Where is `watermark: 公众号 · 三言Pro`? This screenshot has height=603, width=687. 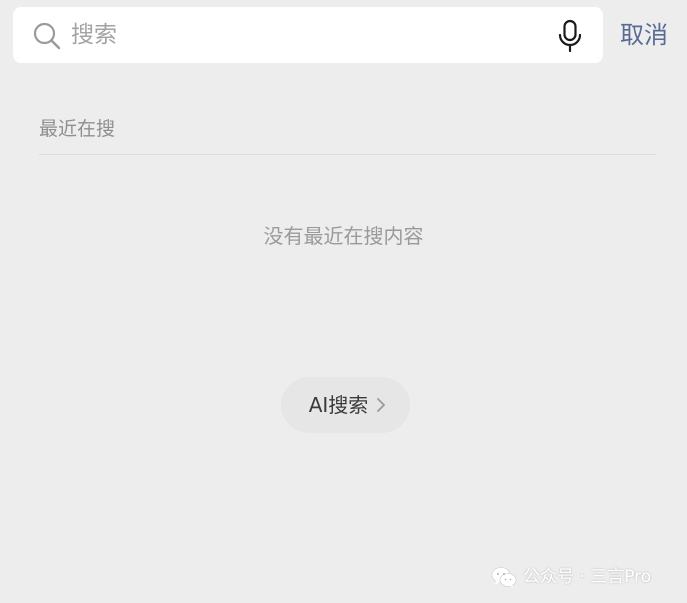 watermark: 公众号 · 三言Pro is located at coordinates (571, 577).